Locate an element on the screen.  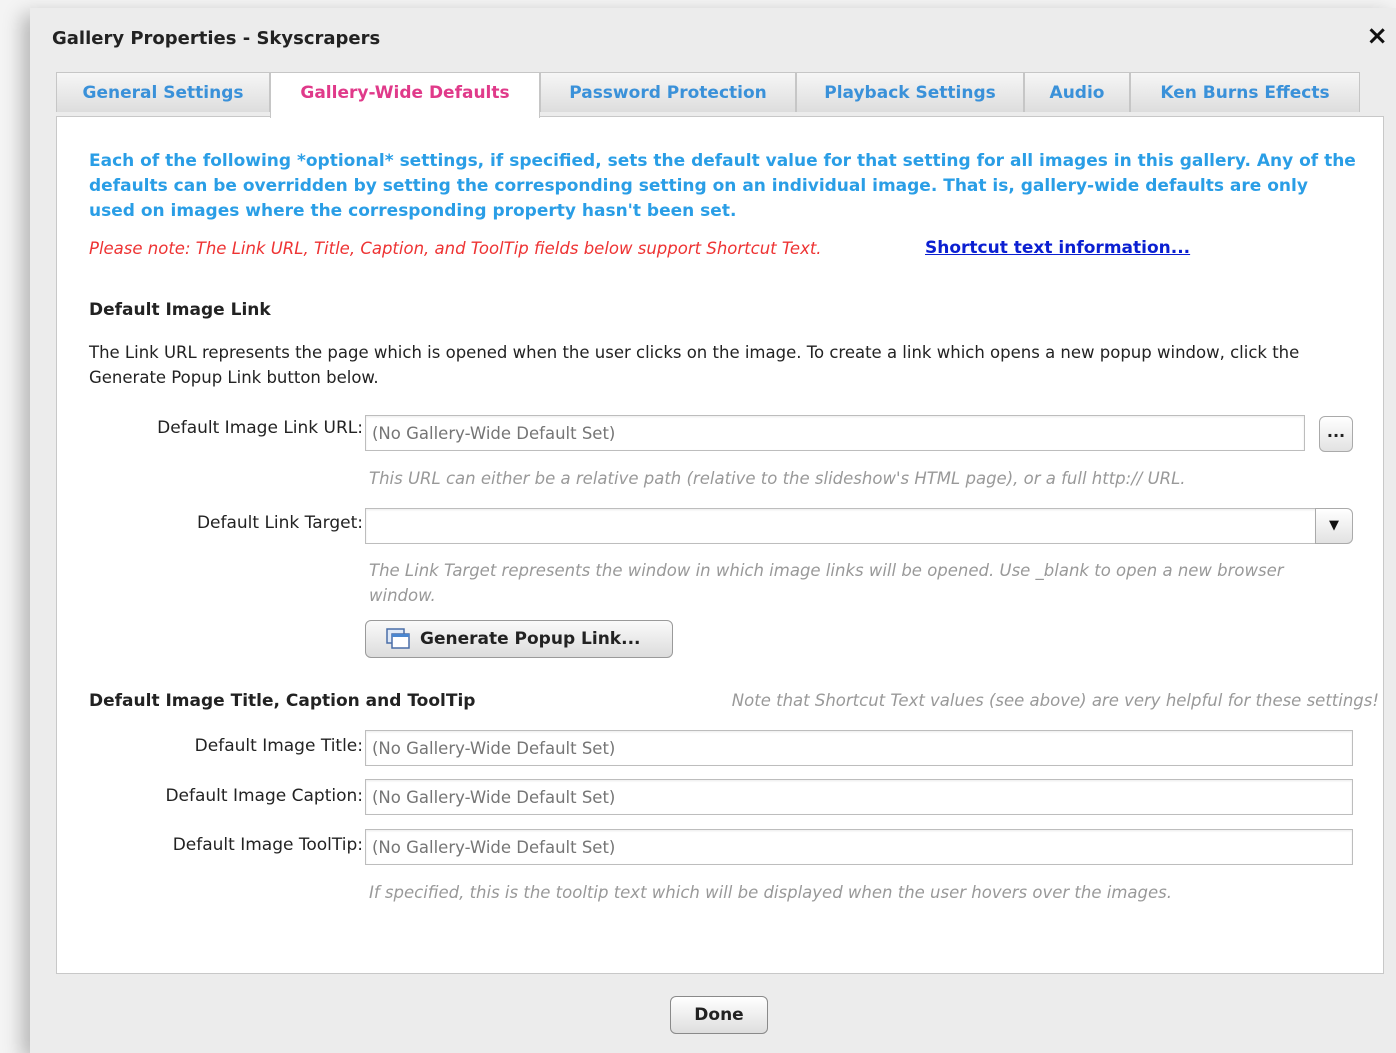
tab-ken-burns-effects: Ken Burns Effects is located at coordinates (1245, 92).